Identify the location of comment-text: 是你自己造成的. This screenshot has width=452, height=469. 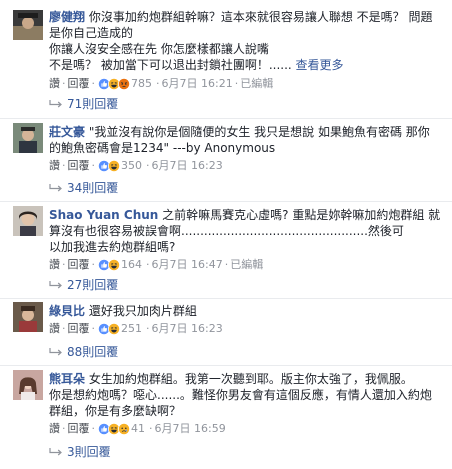
(91, 33).